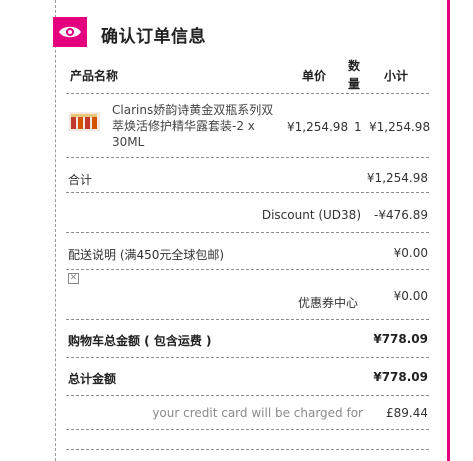 The width and height of the screenshot is (473, 461). What do you see at coordinates (80, 180) in the screenshot?
I see `subtotal-label: 合计` at bounding box center [80, 180].